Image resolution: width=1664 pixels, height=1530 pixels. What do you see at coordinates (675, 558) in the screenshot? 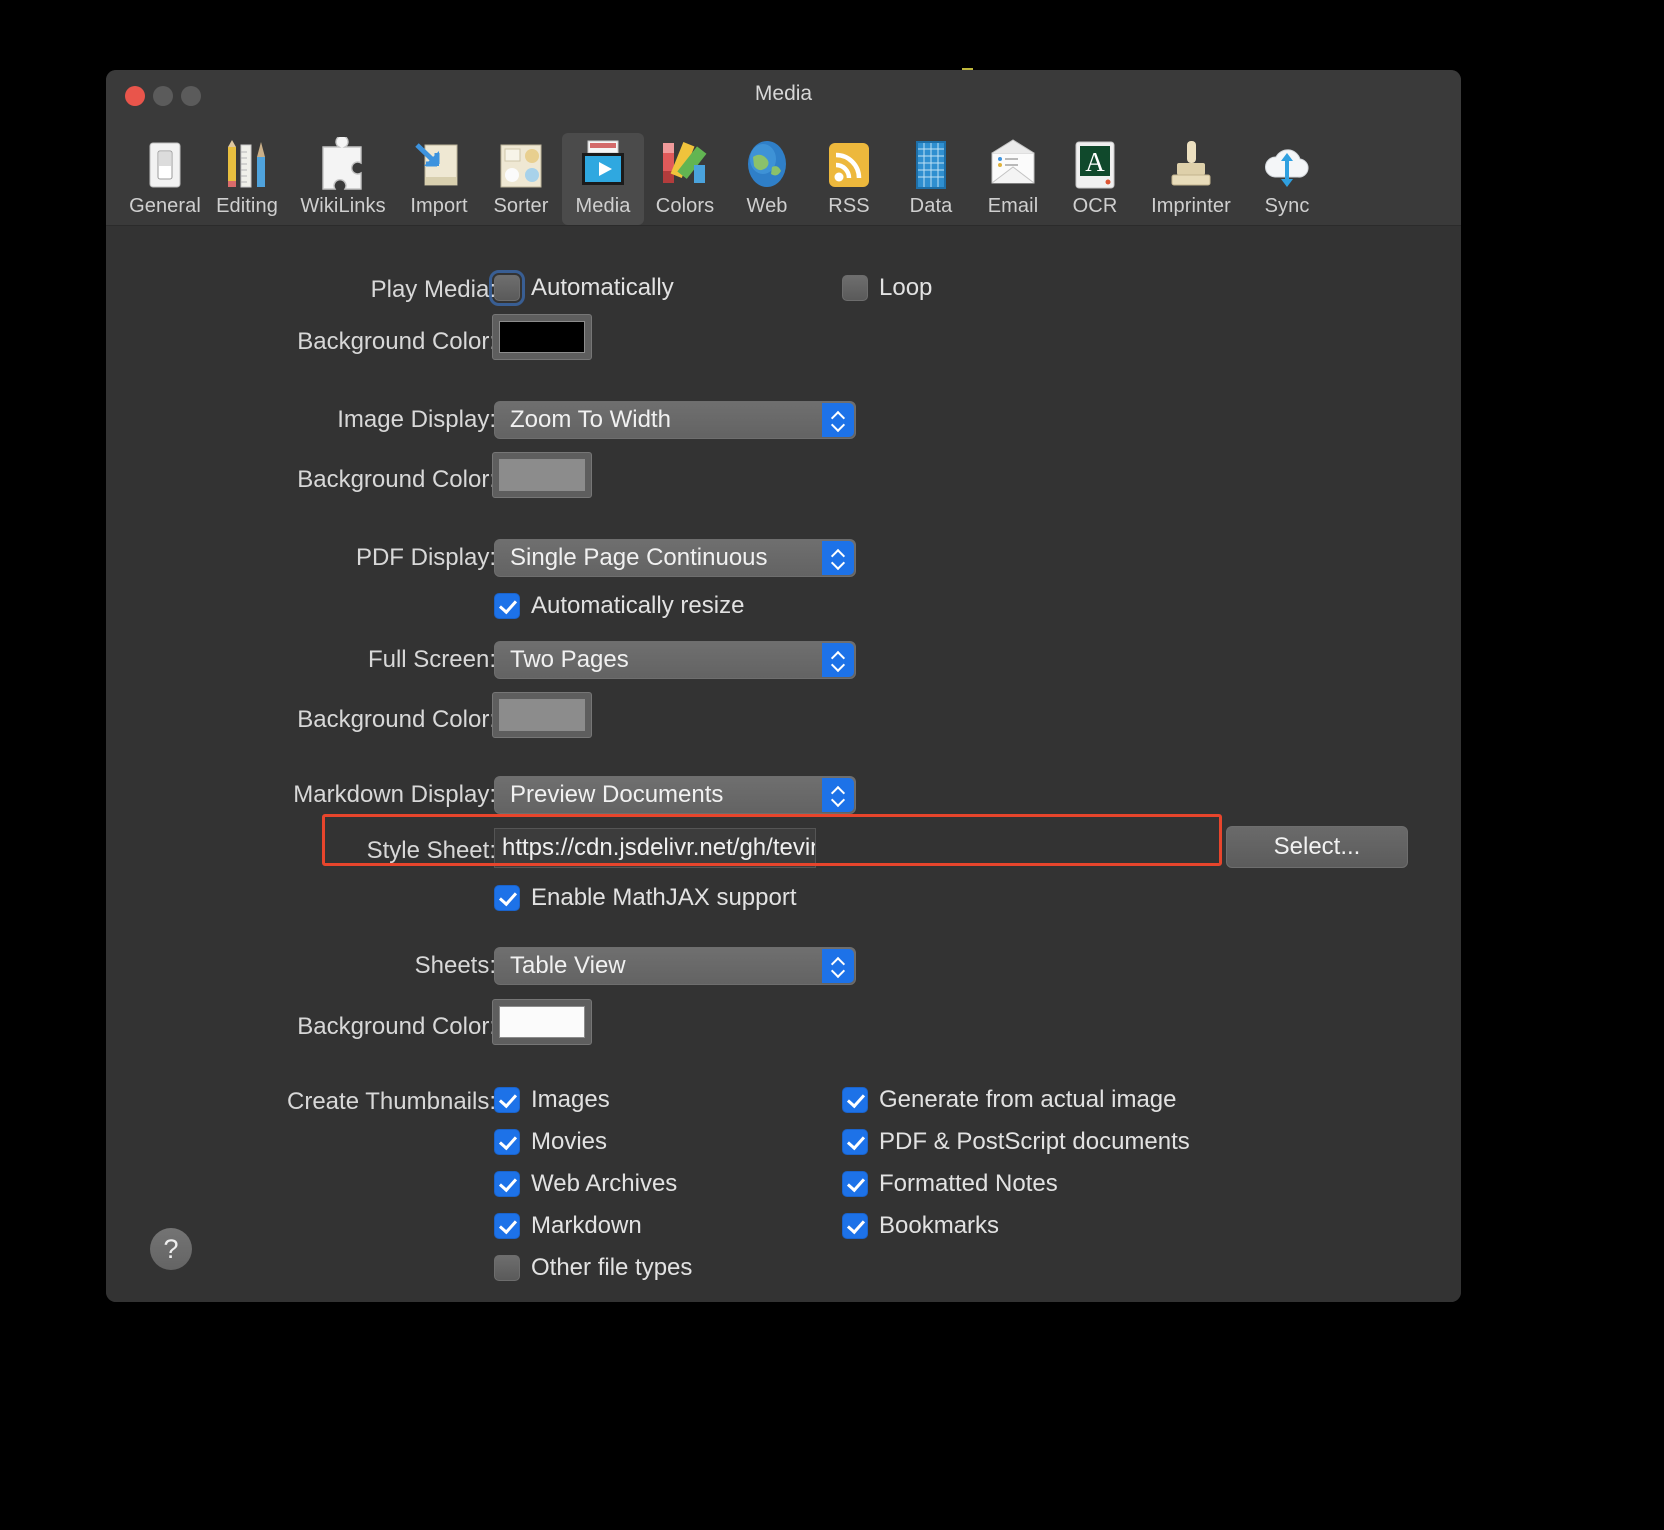
I see `pdf-display-popup: Single Page Continuous` at bounding box center [675, 558].